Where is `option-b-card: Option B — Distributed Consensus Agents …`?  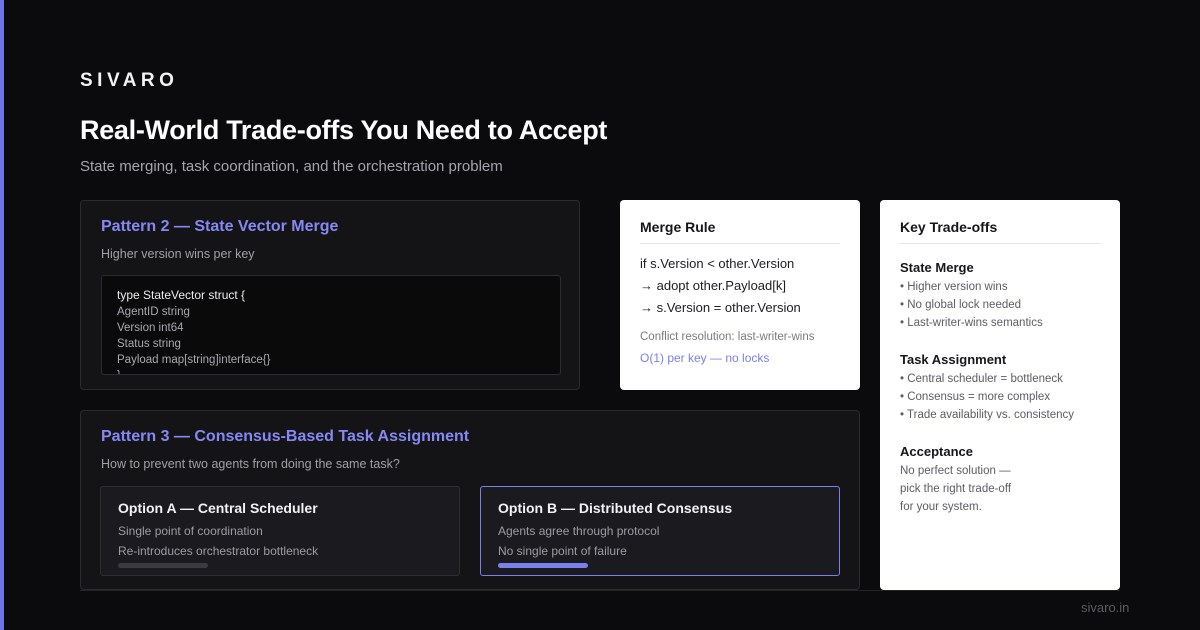 option-b-card: Option B — Distributed Consensus Agents … is located at coordinates (660, 531).